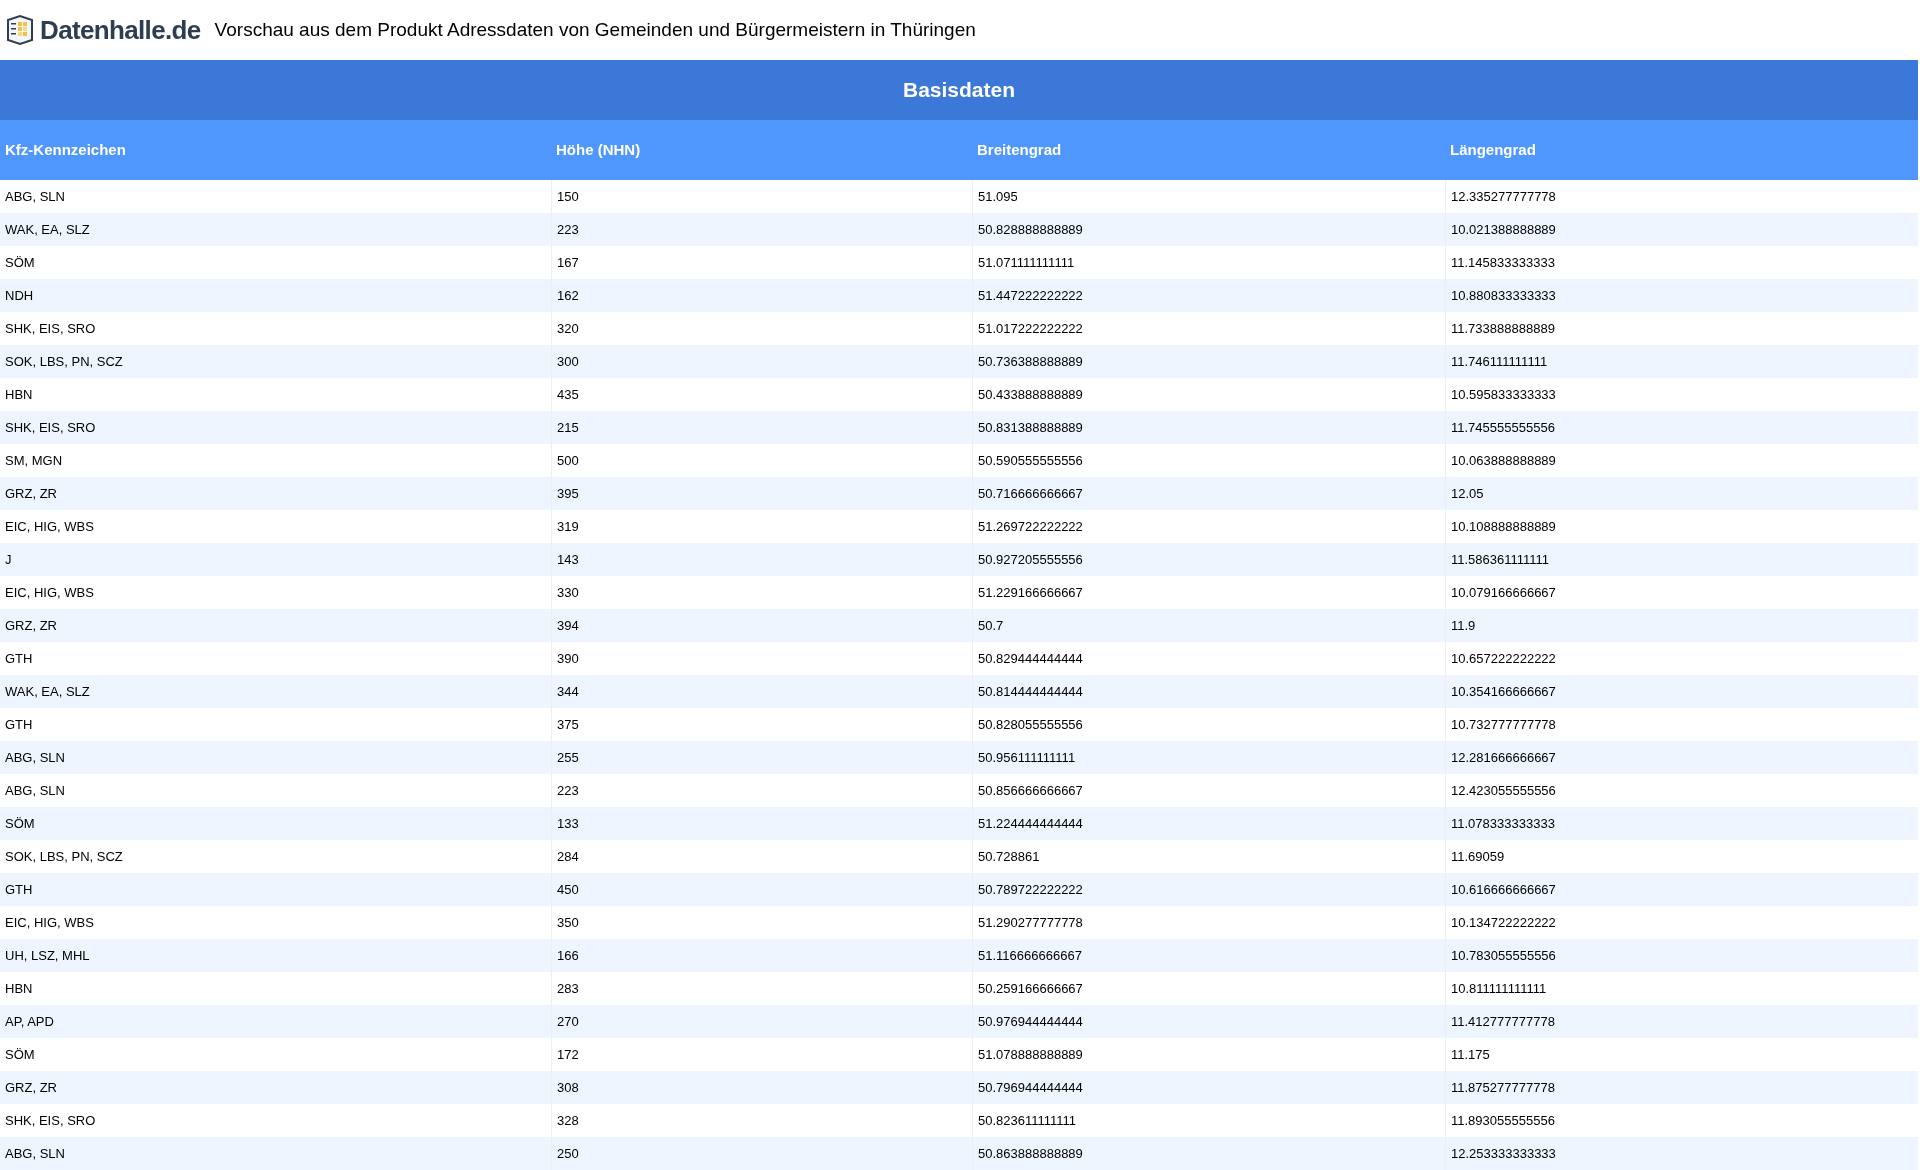  I want to click on column-header: Breitengrad, so click(1019, 149).